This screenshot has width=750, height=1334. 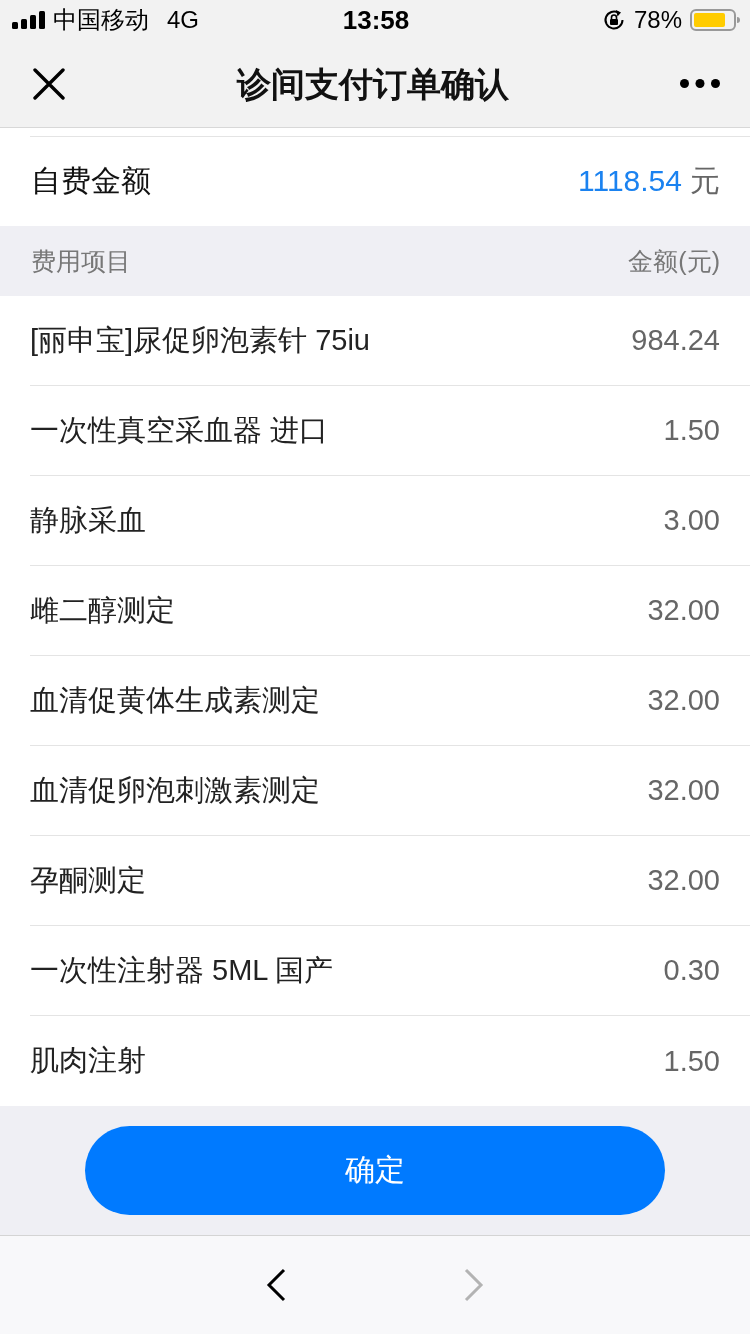 I want to click on total-amount: 1118.54, so click(x=630, y=181).